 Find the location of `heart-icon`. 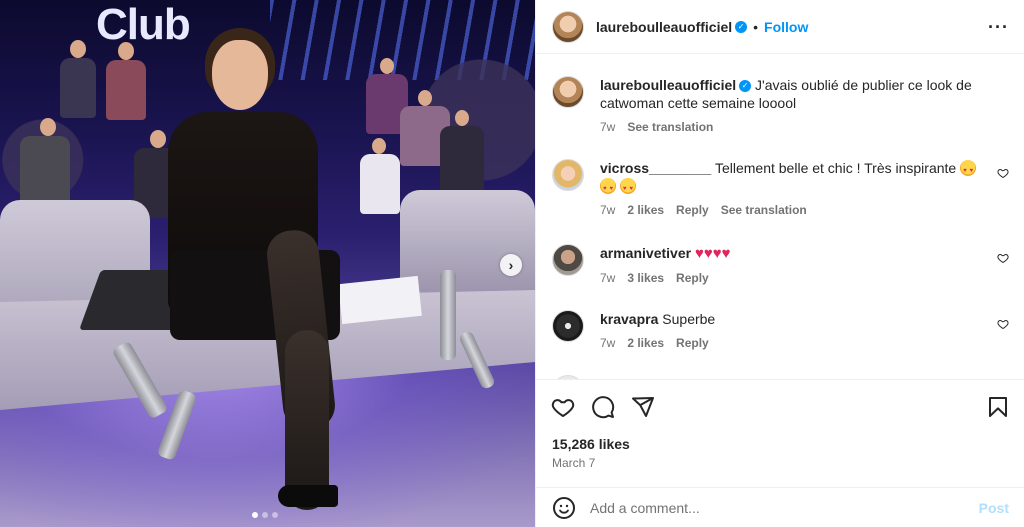

heart-icon is located at coordinates (563, 408).